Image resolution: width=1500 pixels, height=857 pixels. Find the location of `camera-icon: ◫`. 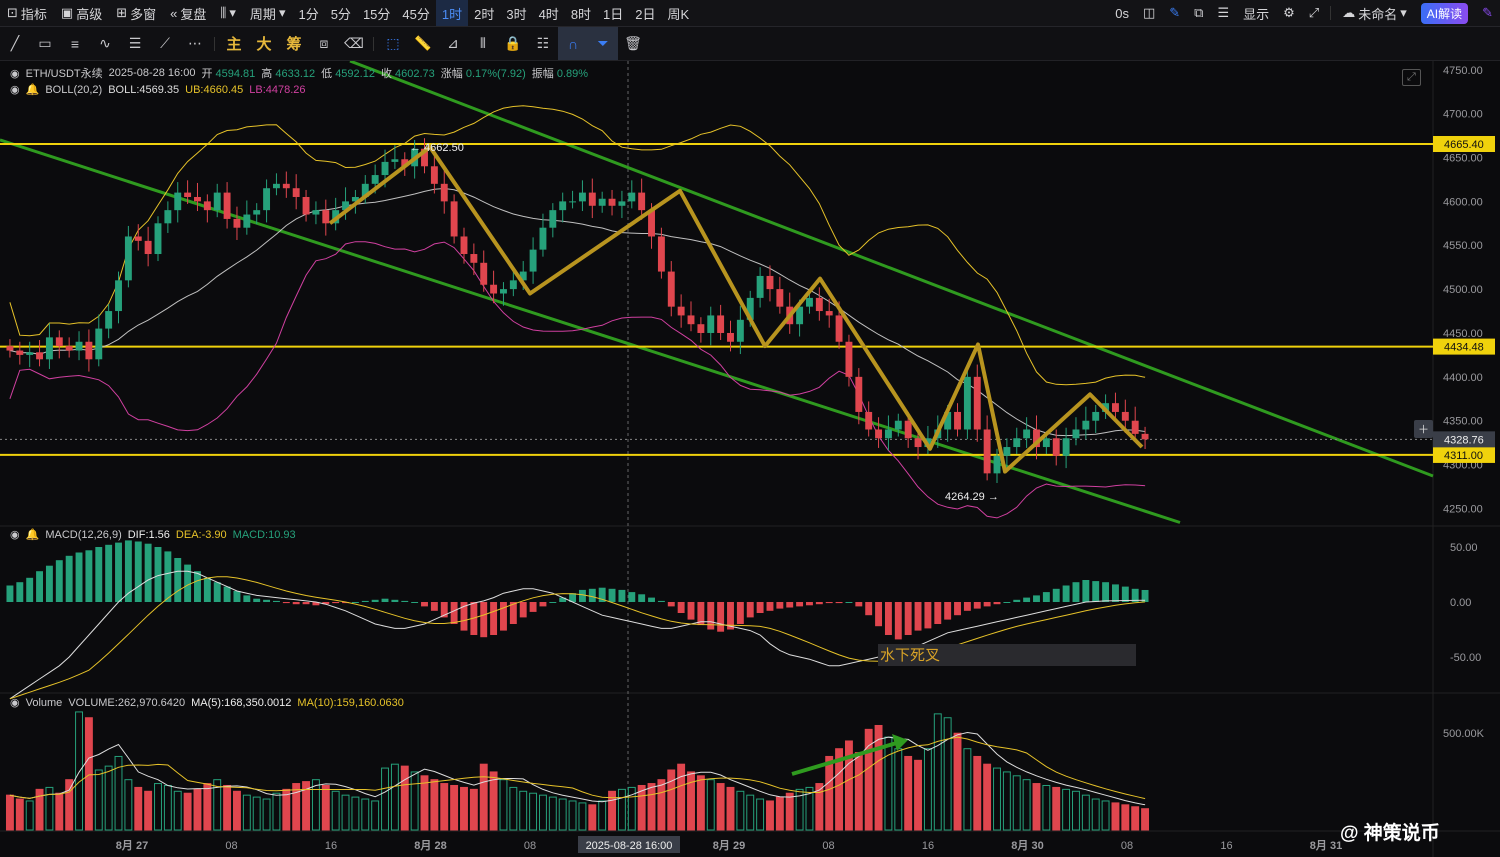

camera-icon: ◫ is located at coordinates (1149, 13).